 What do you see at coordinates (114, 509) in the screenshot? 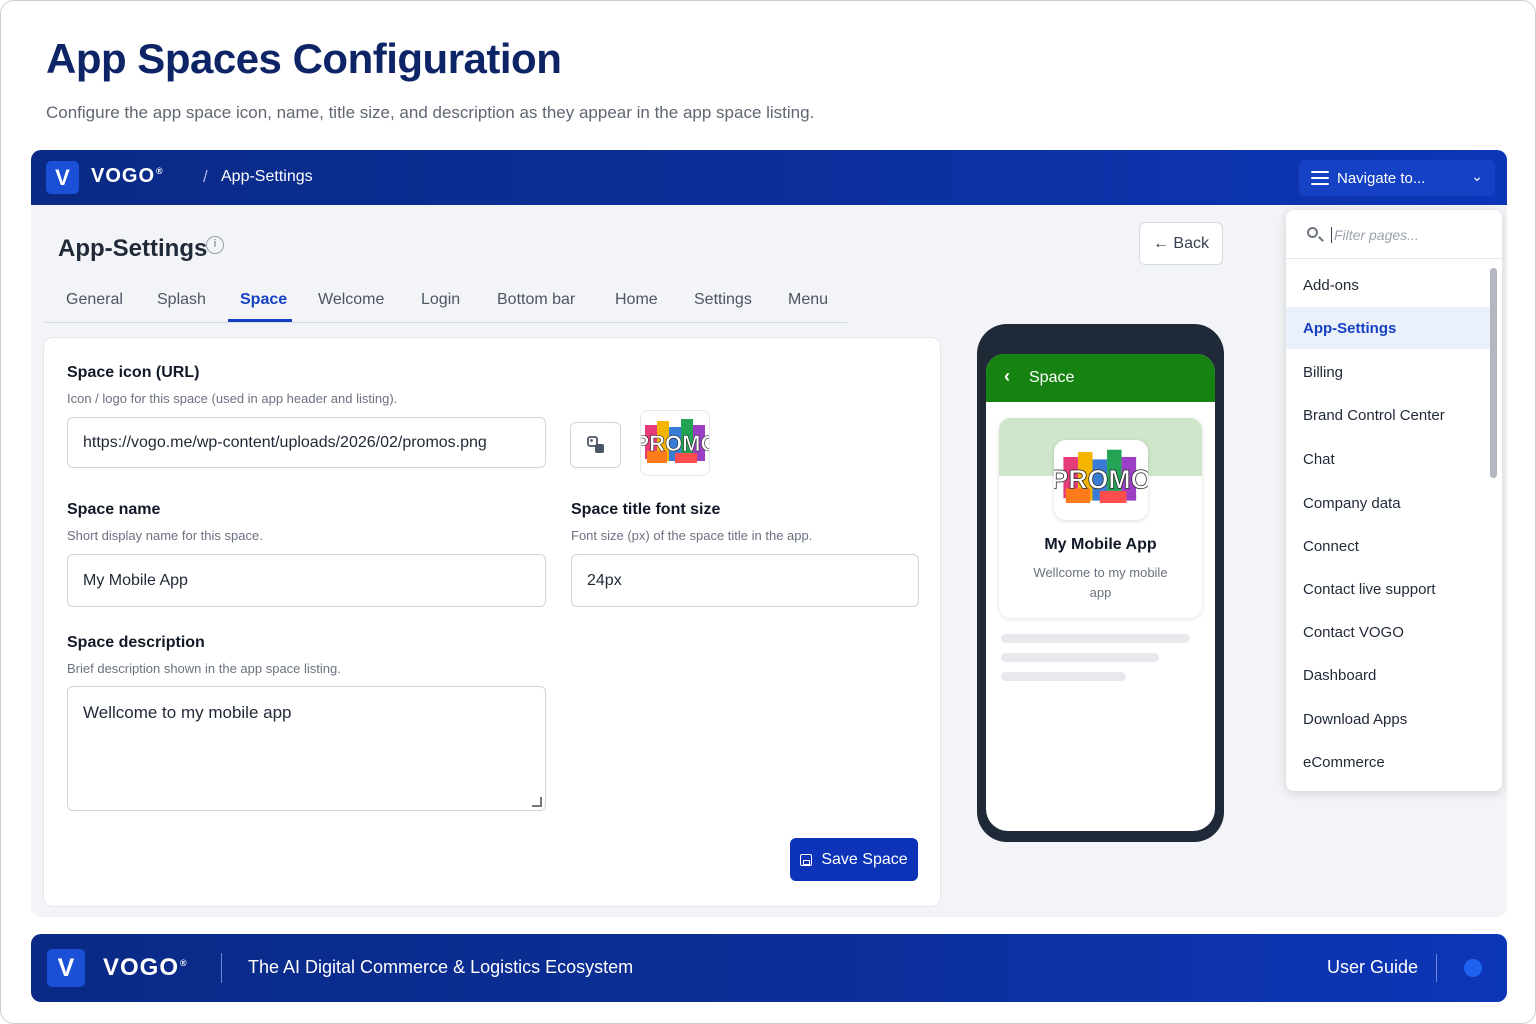
I see `space-name-label: Space name` at bounding box center [114, 509].